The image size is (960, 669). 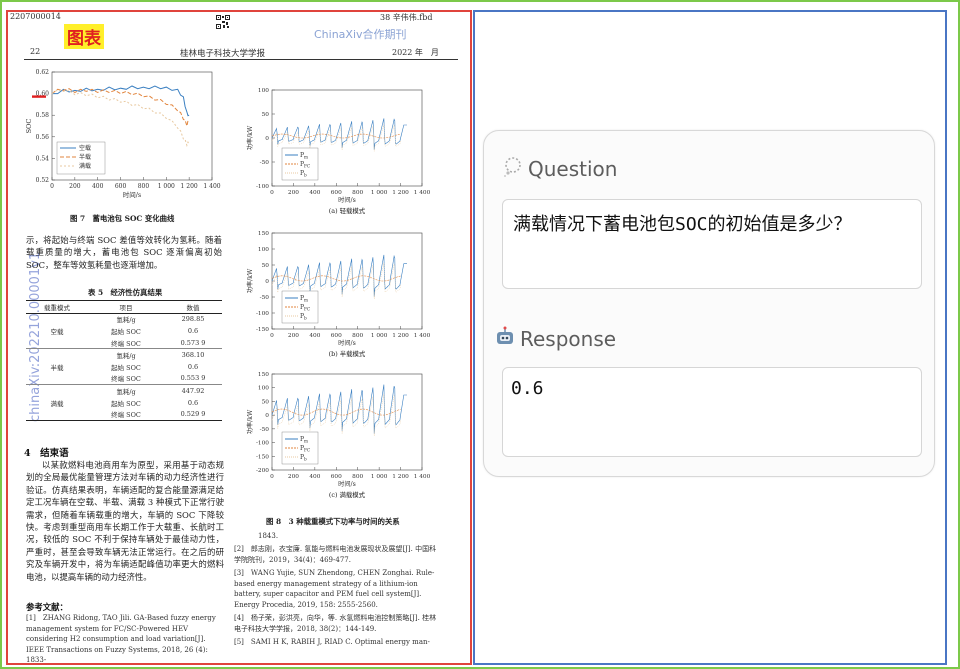 I want to click on table-header-row: 载重模式 项目 数值, so click(x=124, y=307).